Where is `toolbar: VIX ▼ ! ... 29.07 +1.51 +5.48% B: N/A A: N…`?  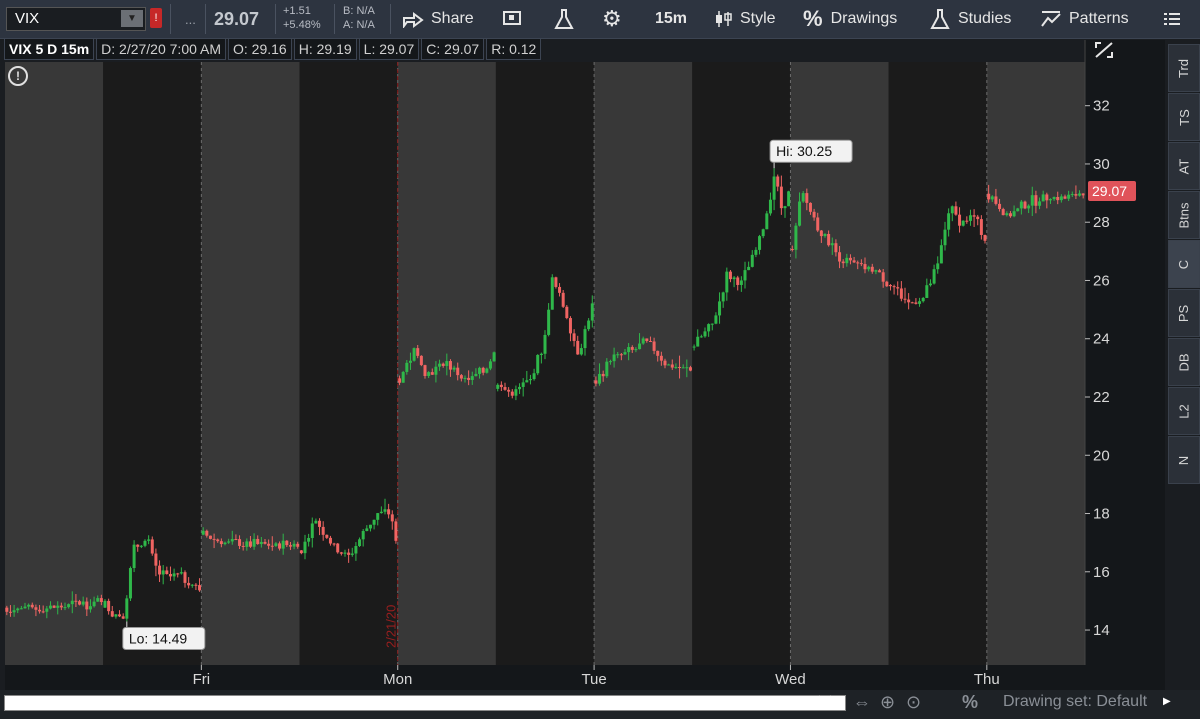 toolbar: VIX ▼ ! ... 29.07 +1.51 +5.48% B: N/A A: N… is located at coordinates (600, 19).